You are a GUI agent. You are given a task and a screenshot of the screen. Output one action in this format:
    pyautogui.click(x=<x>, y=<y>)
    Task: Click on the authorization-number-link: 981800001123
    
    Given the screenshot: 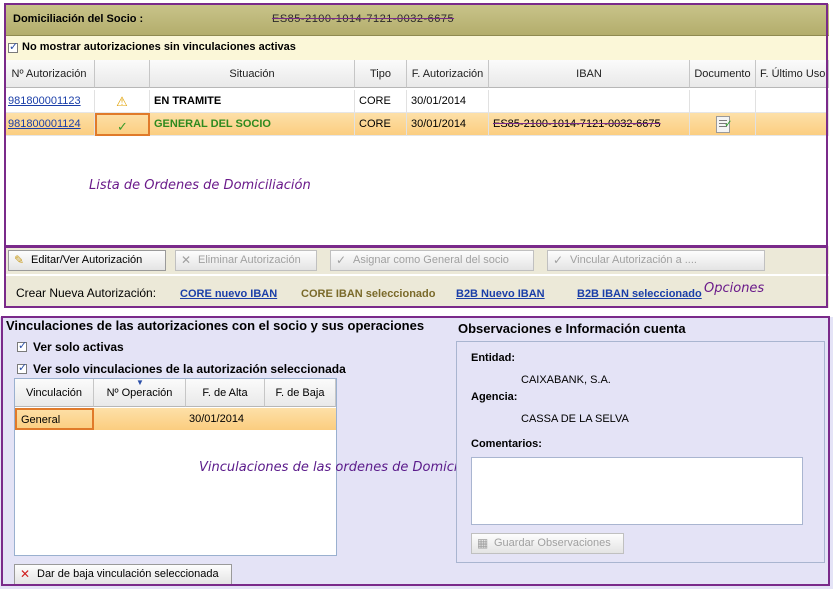 What is the action you would take?
    pyautogui.click(x=44, y=101)
    